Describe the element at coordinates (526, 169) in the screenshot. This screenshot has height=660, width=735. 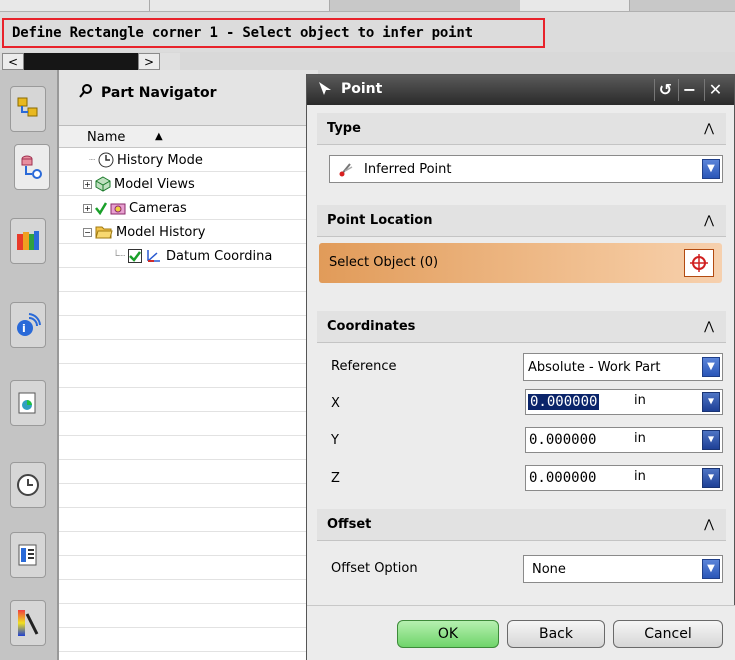
I see `type-dropdown: Inferred Point ▼` at that location.